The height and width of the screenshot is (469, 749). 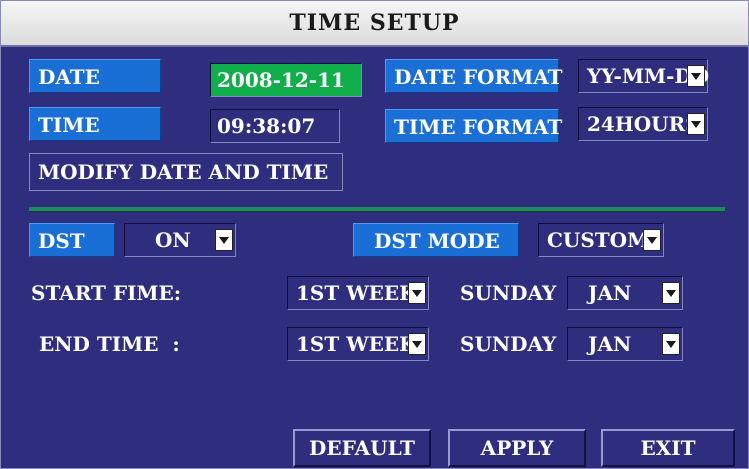 I want to click on end-month-value: JAN, so click(x=610, y=344).